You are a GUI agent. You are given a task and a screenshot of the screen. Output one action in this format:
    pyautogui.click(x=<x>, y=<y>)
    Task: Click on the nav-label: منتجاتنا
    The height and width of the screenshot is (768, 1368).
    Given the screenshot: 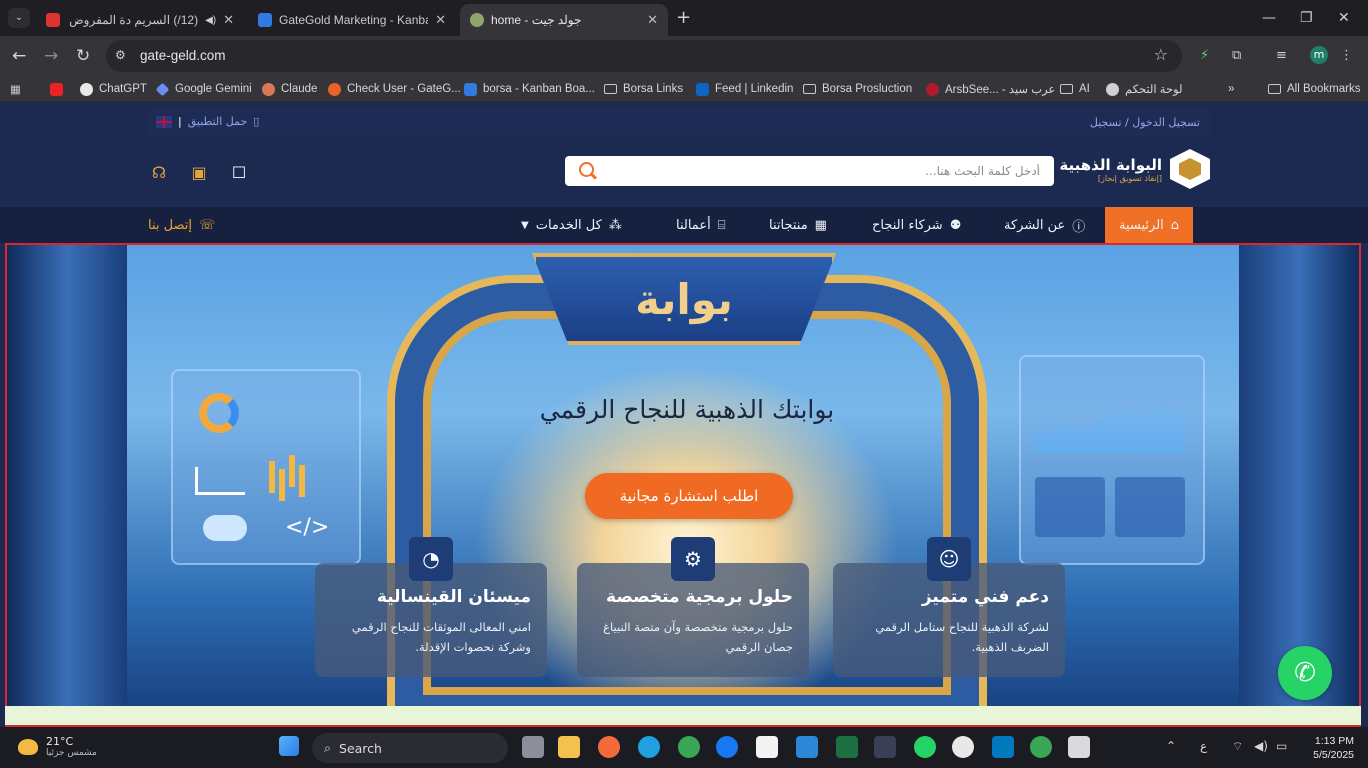 What is the action you would take?
    pyautogui.click(x=788, y=225)
    